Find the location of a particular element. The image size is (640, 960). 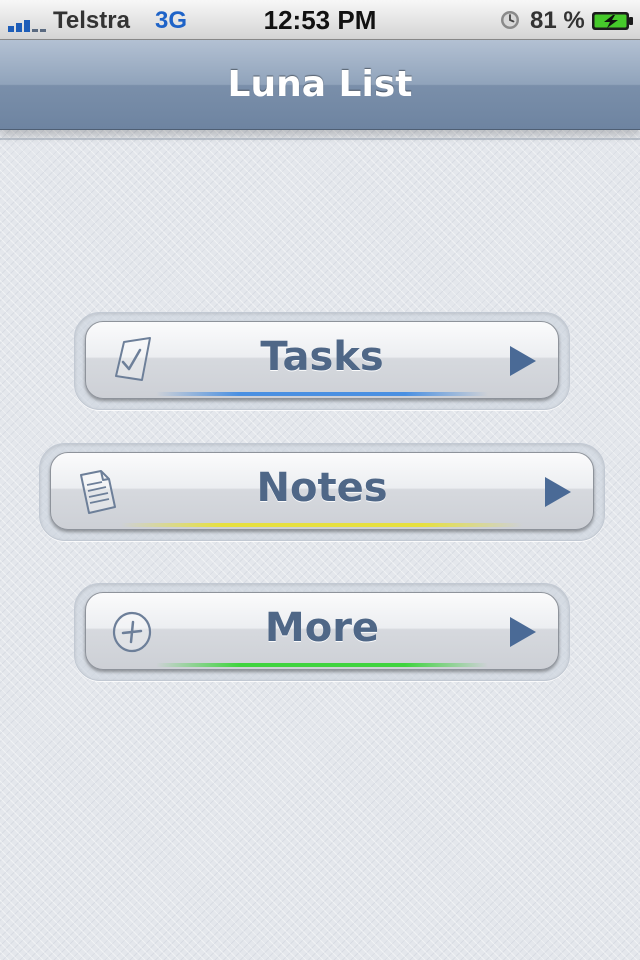

battery-charging-icon is located at coordinates (612, 21).